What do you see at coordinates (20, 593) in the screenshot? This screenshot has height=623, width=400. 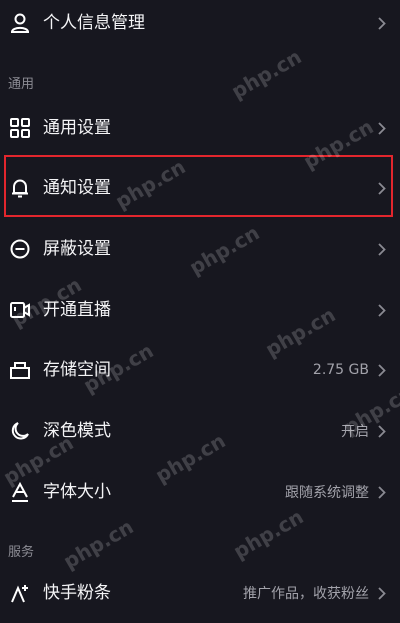 I see `fans-boost-icon` at bounding box center [20, 593].